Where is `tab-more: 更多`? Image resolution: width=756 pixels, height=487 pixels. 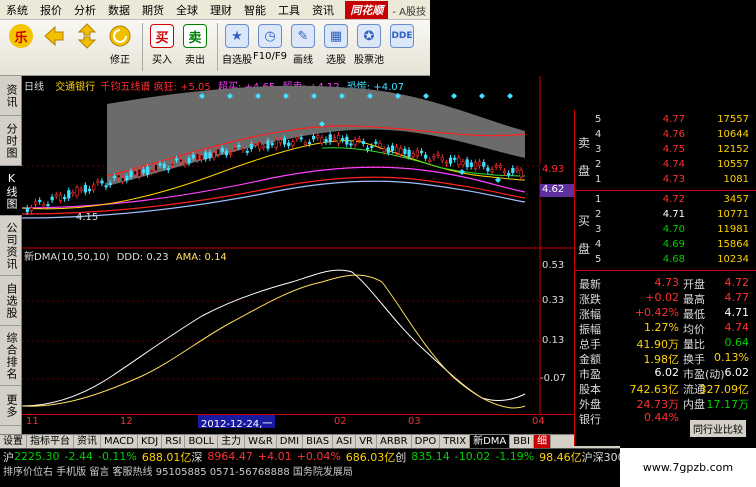
tab-more: 更多 is located at coordinates (11, 406).